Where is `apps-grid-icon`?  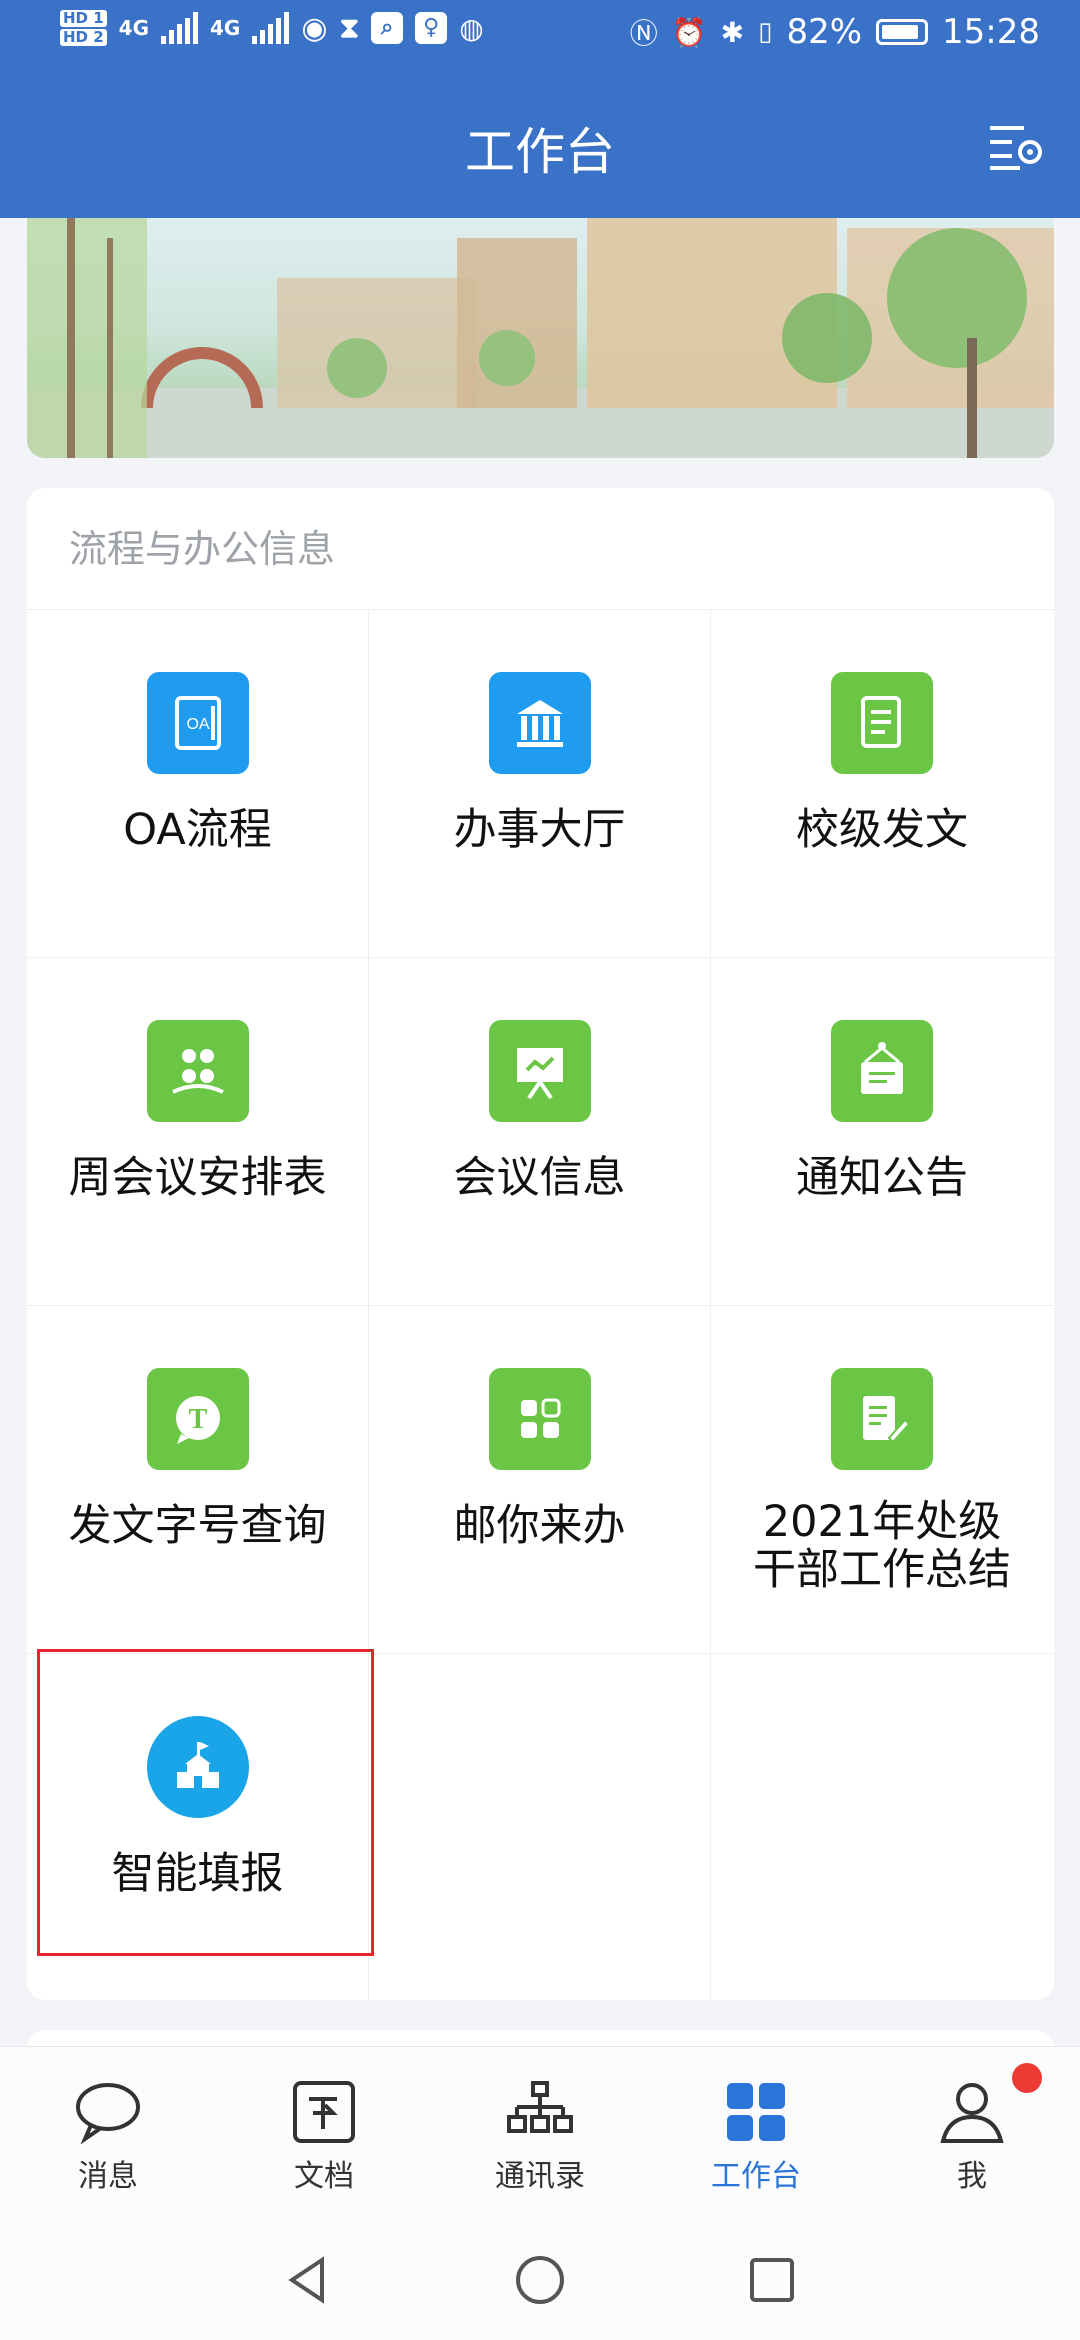
apps-grid-icon is located at coordinates (539, 1419).